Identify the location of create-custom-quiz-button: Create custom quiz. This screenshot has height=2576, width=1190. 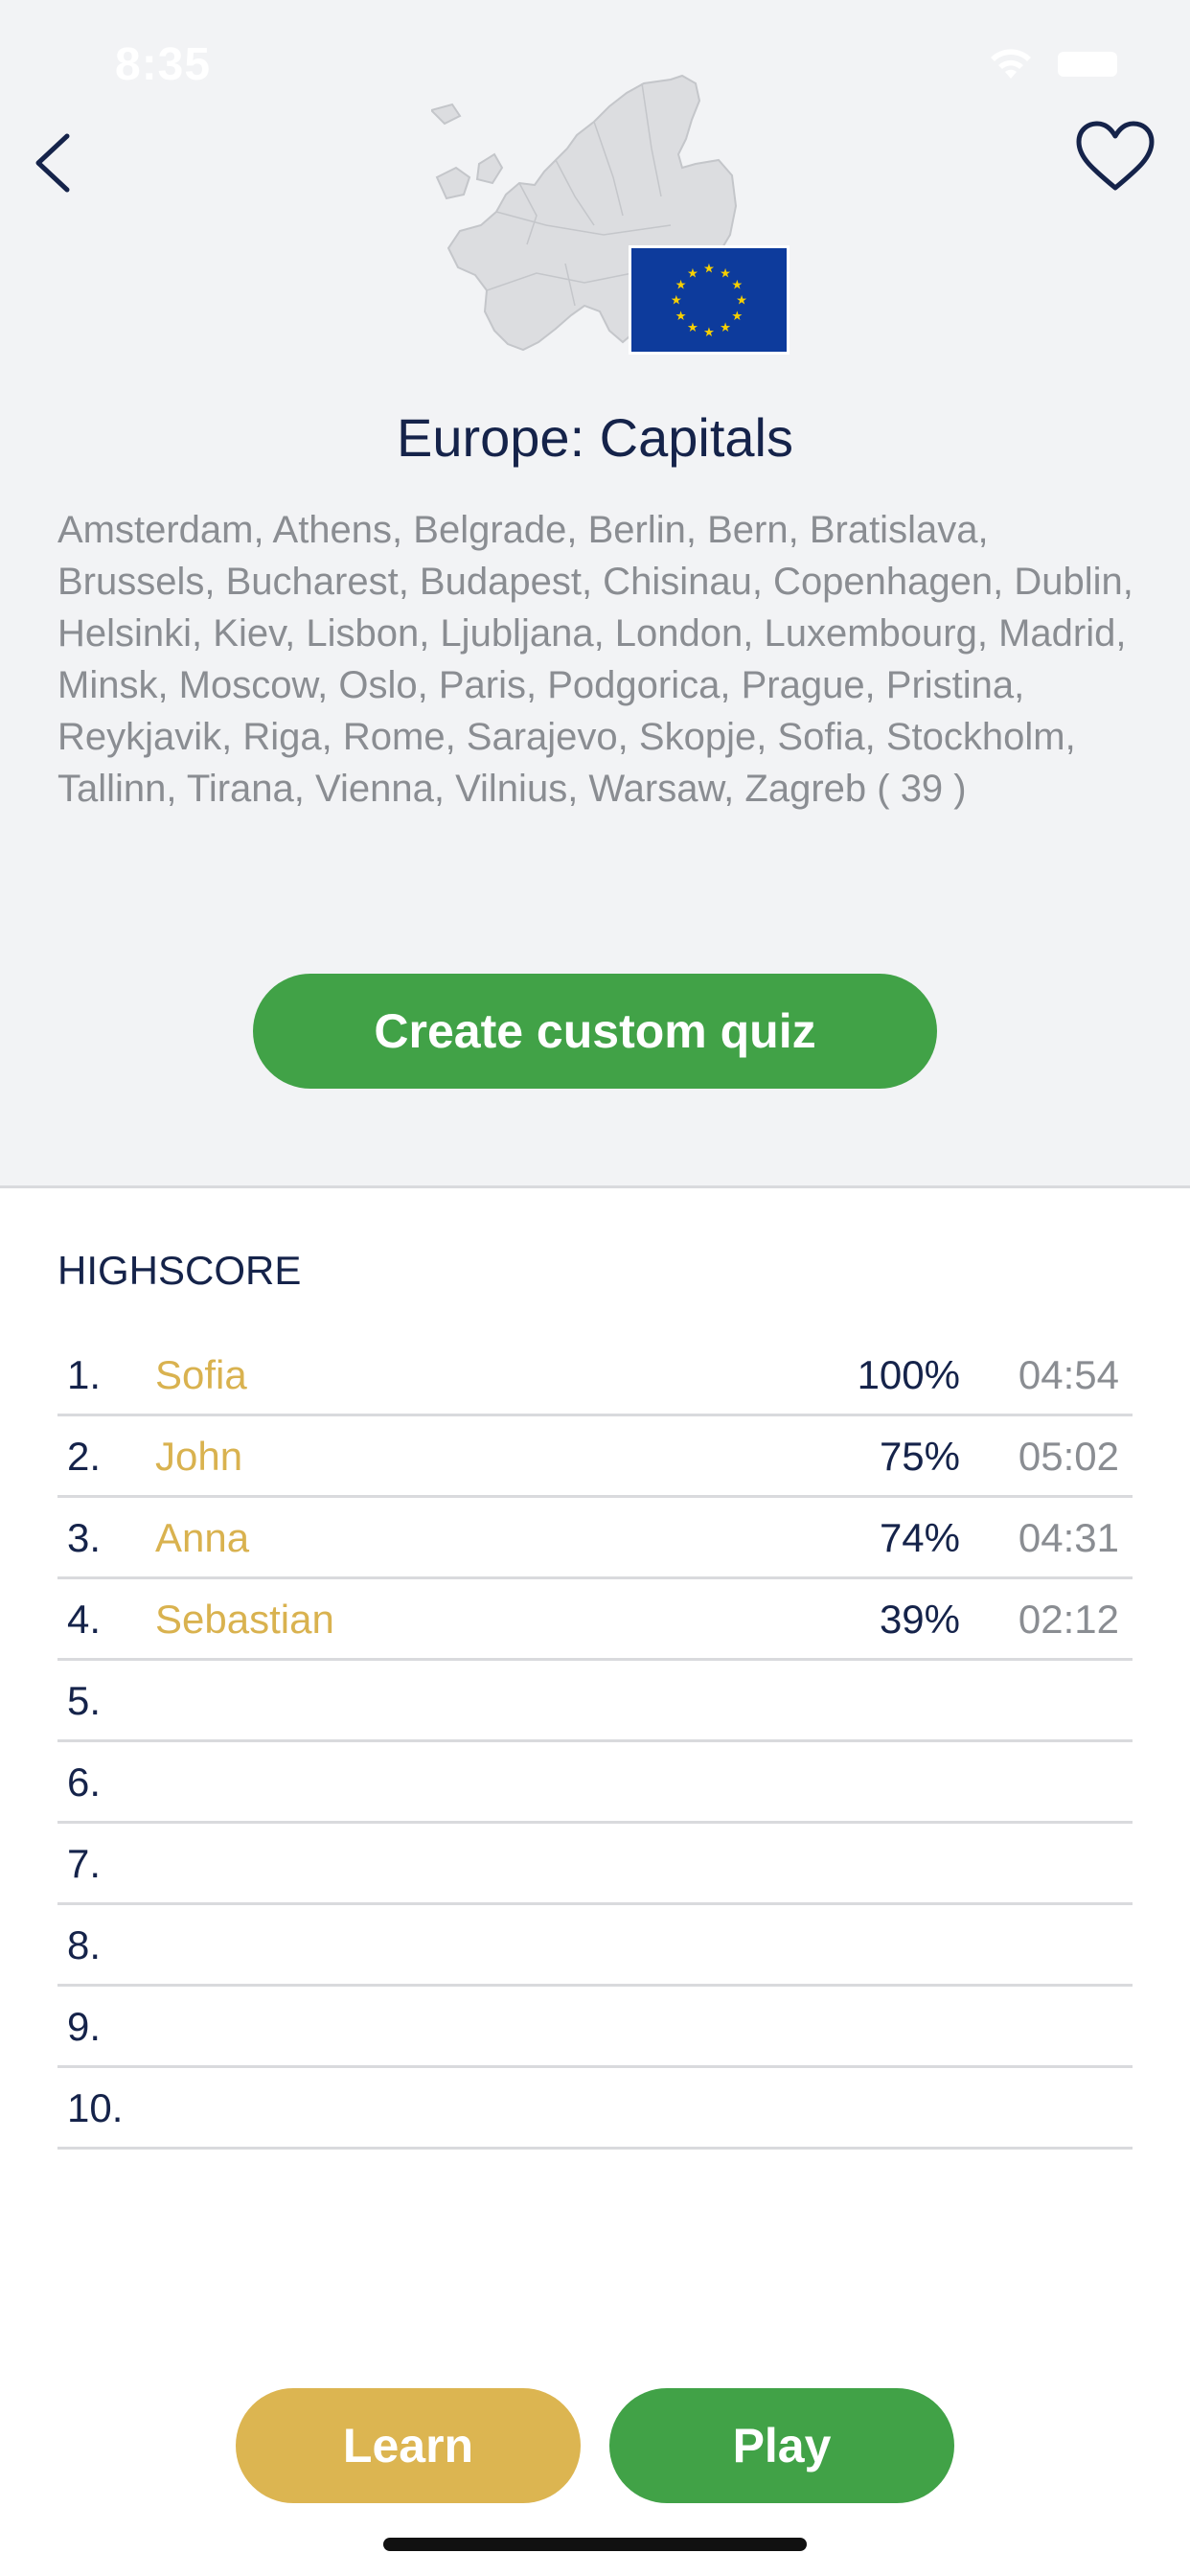
(595, 1031).